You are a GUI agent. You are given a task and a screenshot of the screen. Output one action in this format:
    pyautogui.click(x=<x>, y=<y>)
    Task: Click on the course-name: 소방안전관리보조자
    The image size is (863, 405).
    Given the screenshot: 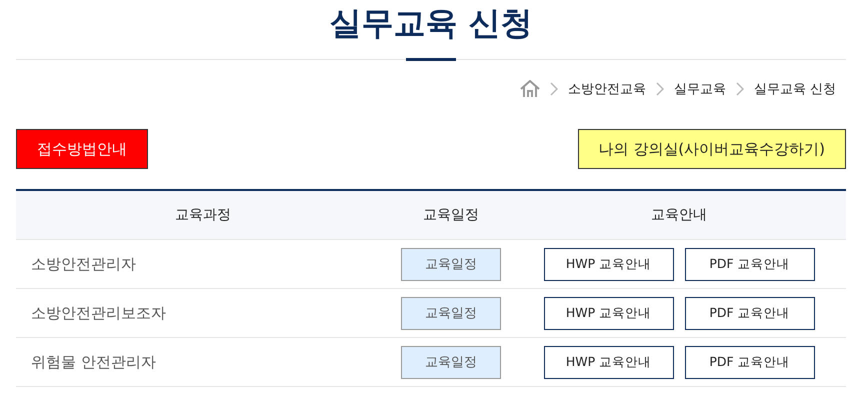 What is the action you would take?
    pyautogui.click(x=98, y=313)
    